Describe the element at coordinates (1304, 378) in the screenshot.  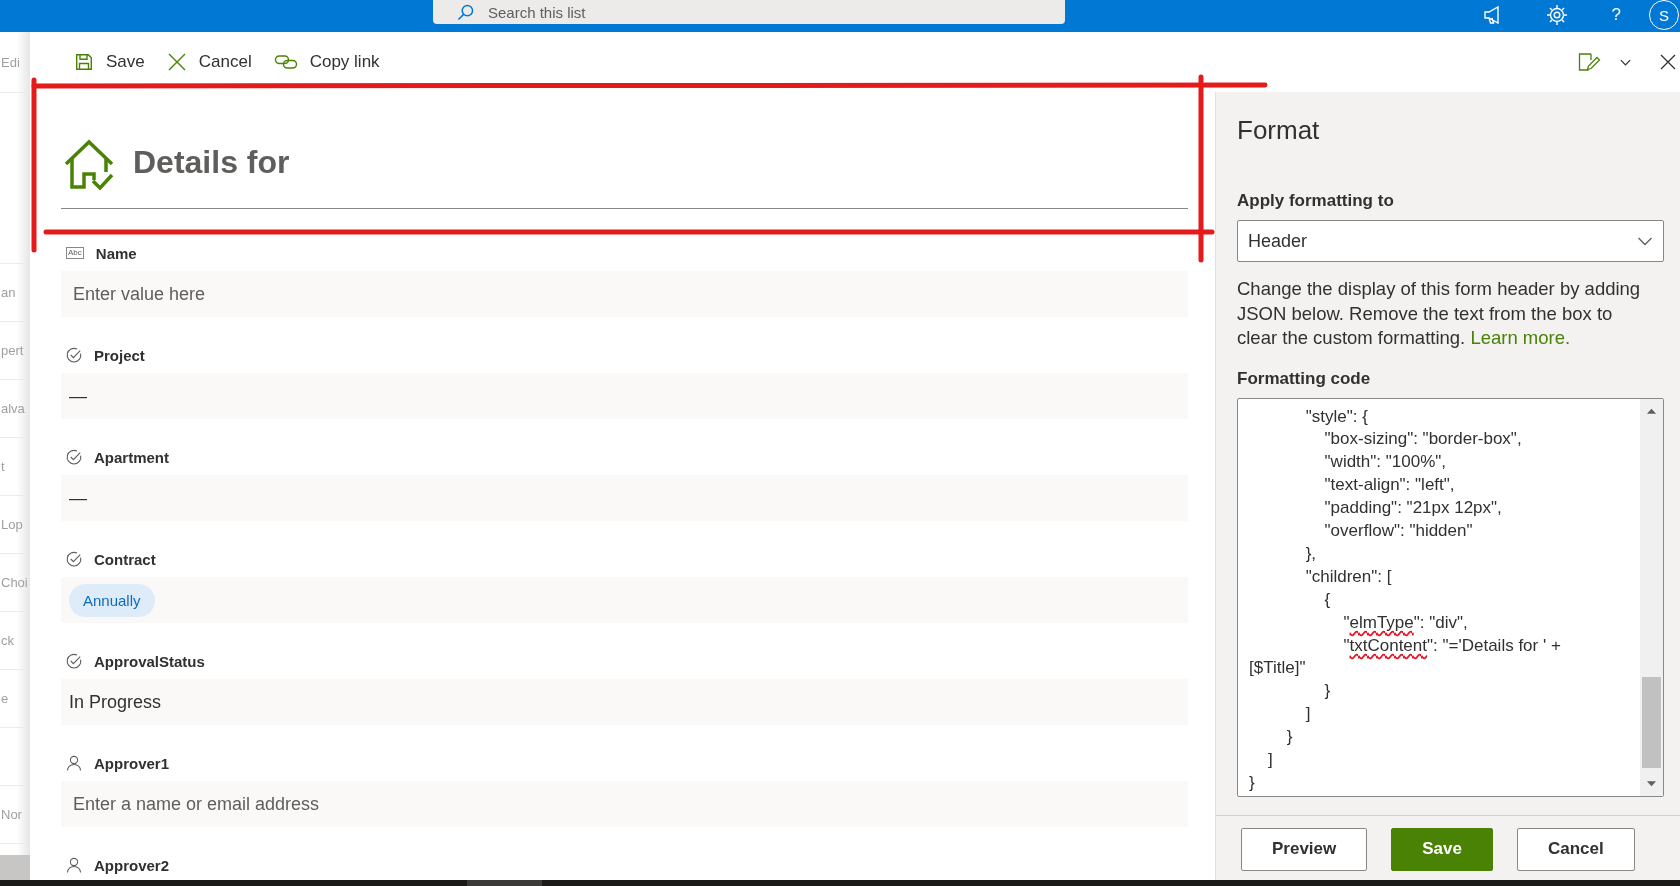
I see `formatting-code-label: Formatting code` at that location.